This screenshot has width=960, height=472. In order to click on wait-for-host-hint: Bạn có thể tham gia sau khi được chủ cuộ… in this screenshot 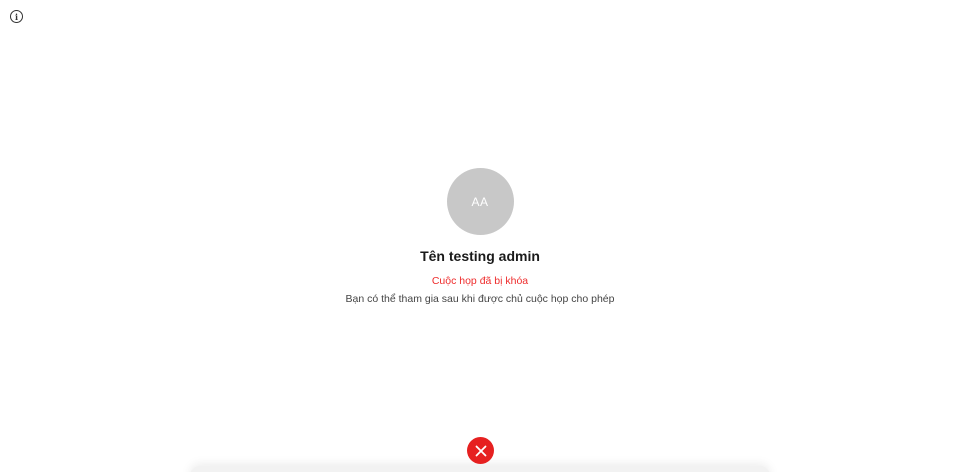, I will do `click(480, 299)`.